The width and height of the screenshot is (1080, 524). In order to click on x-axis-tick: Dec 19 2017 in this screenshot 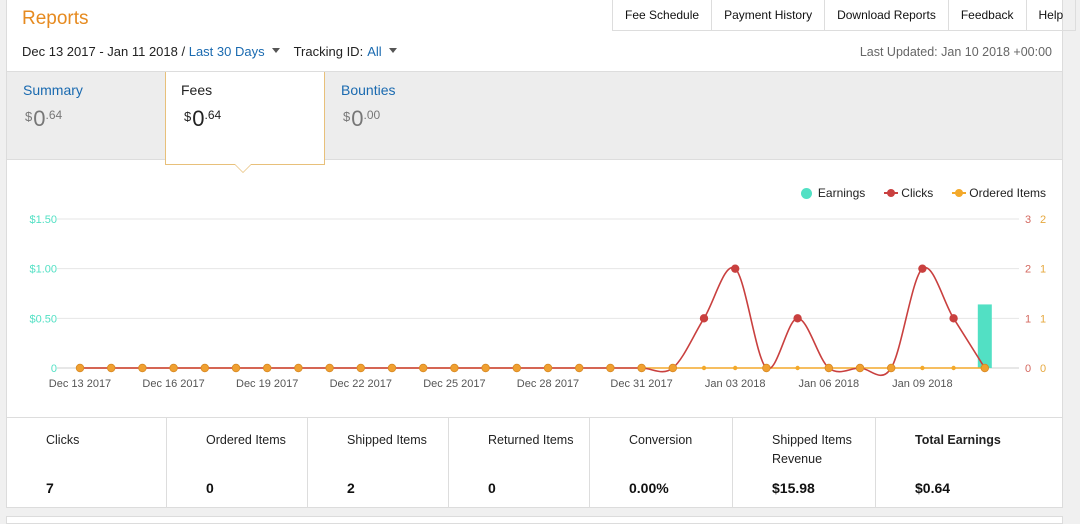, I will do `click(267, 384)`.